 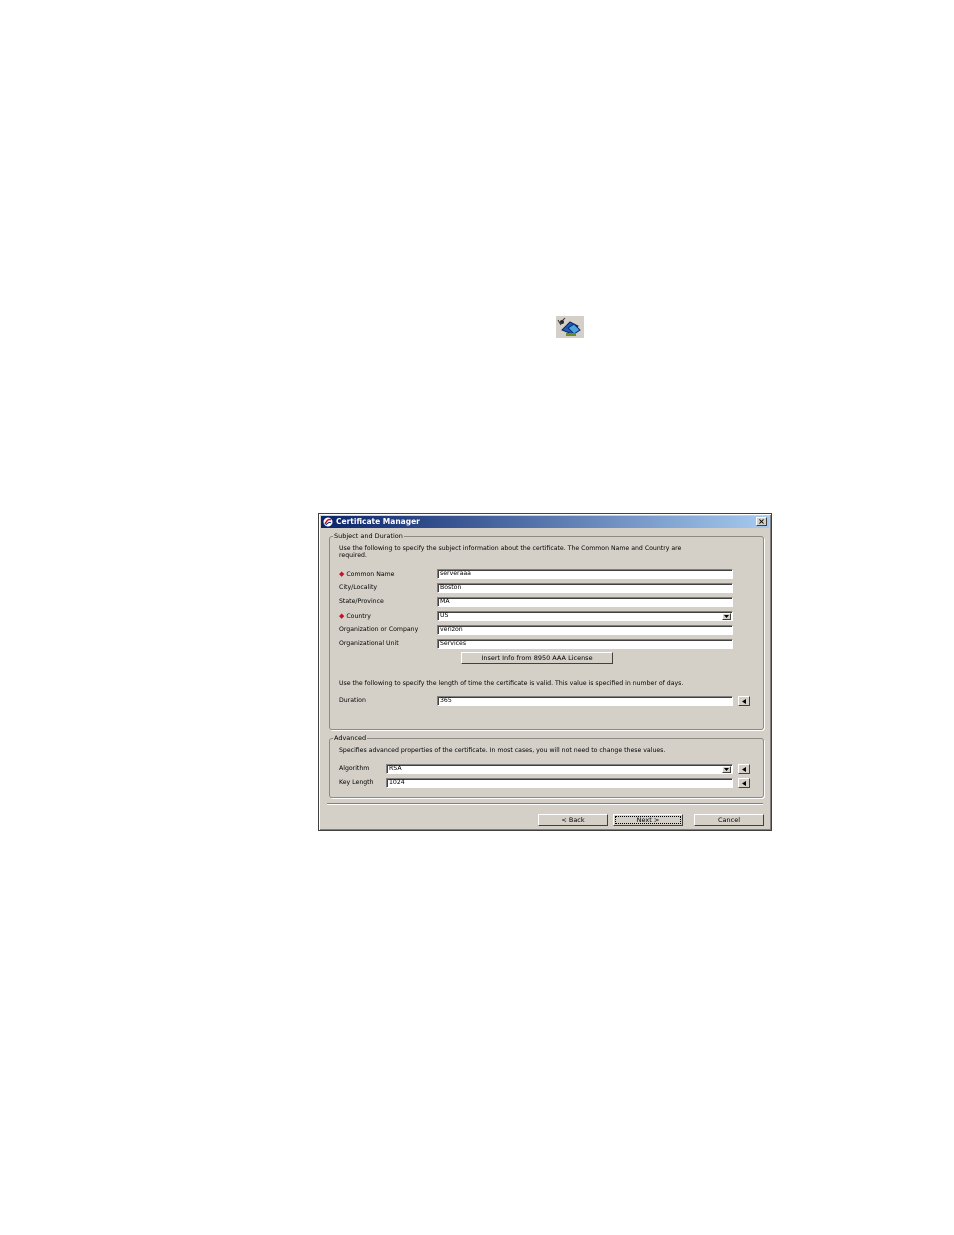 What do you see at coordinates (378, 521) in the screenshot?
I see `window-title: Certificate Manager` at bounding box center [378, 521].